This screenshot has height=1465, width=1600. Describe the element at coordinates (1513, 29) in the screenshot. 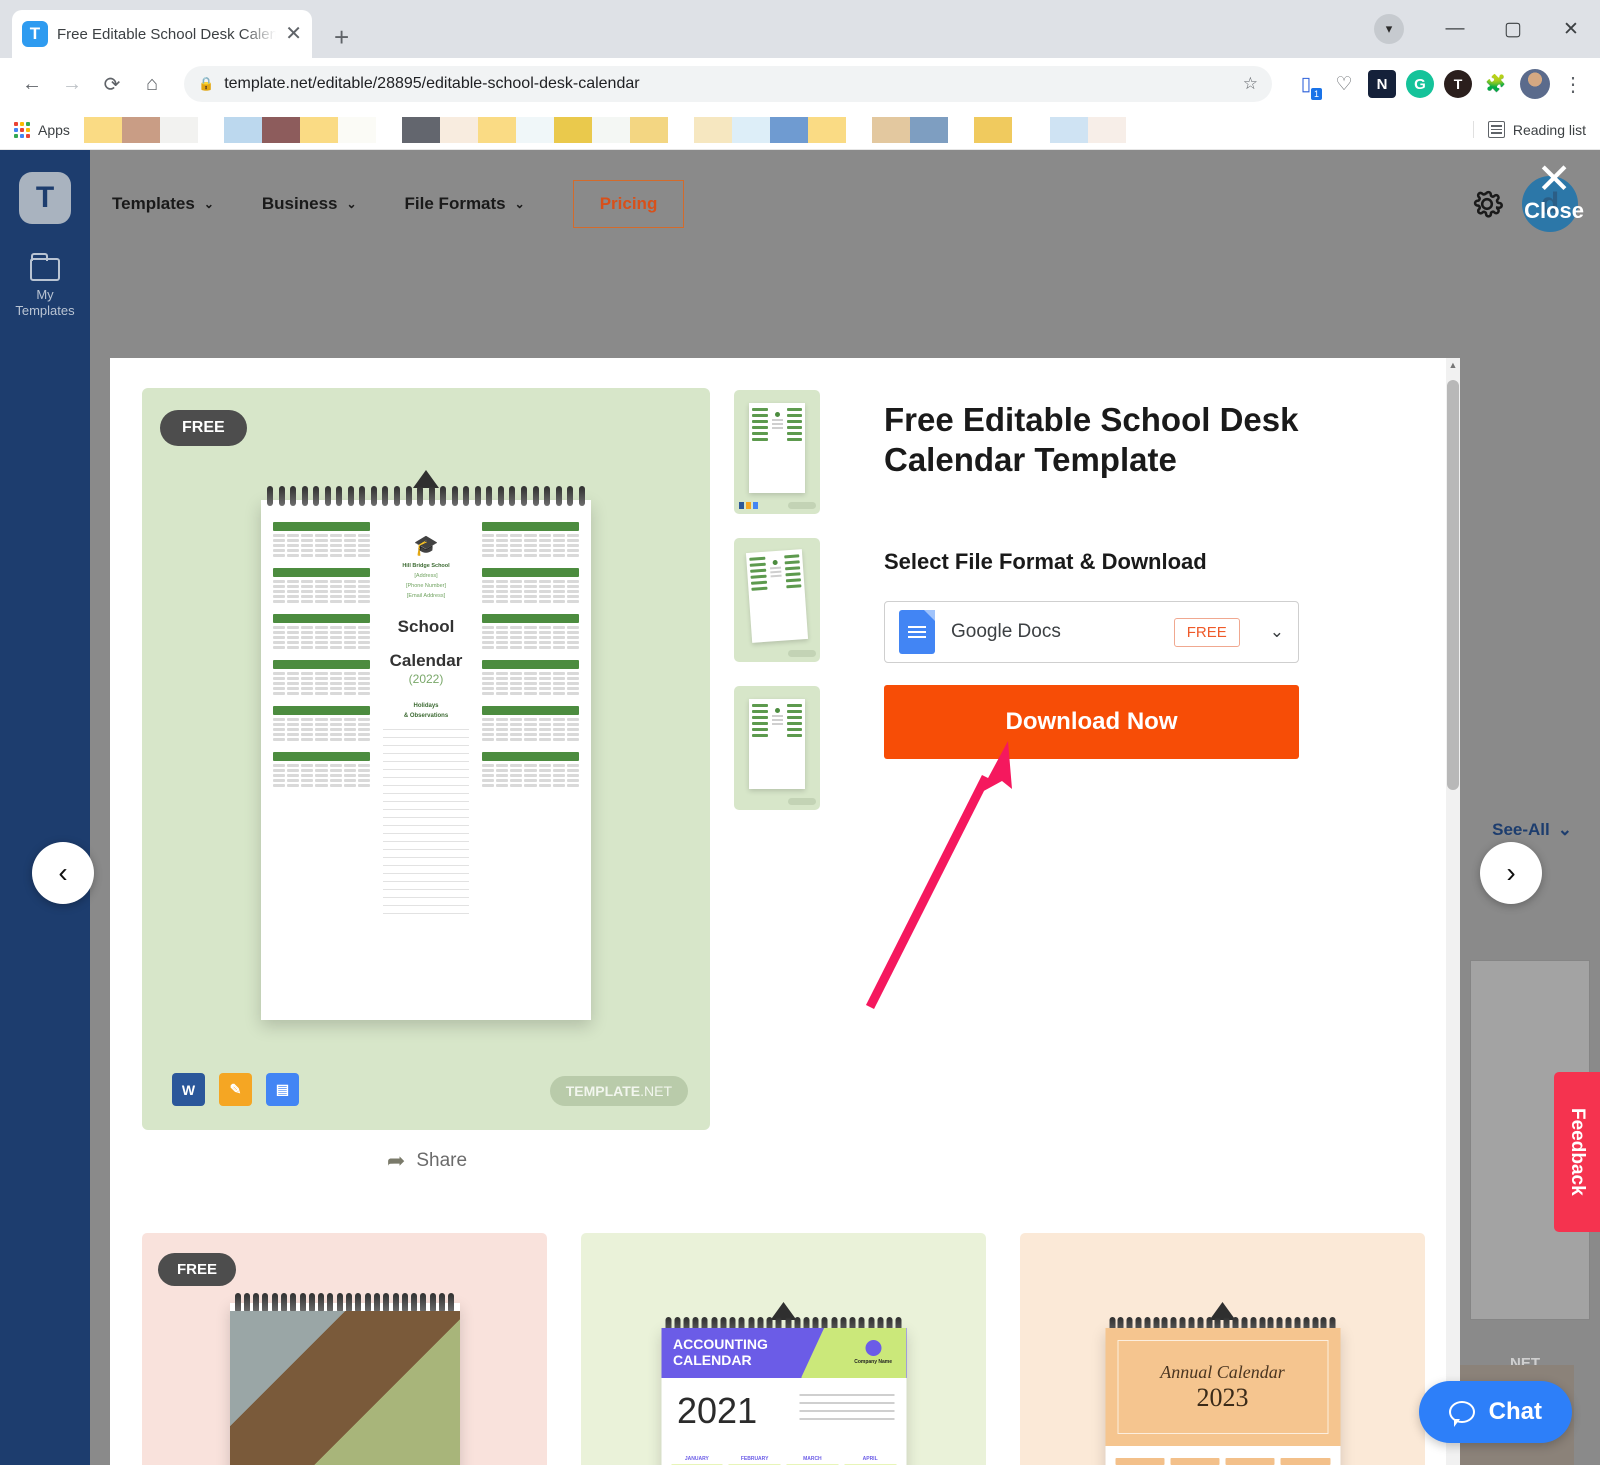

I see `maximize-icon: ▢` at that location.